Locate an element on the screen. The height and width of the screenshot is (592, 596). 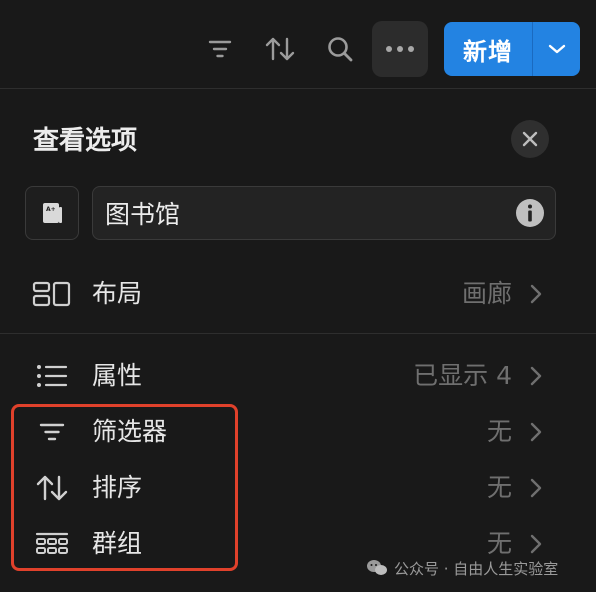
properties-value: 已显示 4 is located at coordinates (462, 375).